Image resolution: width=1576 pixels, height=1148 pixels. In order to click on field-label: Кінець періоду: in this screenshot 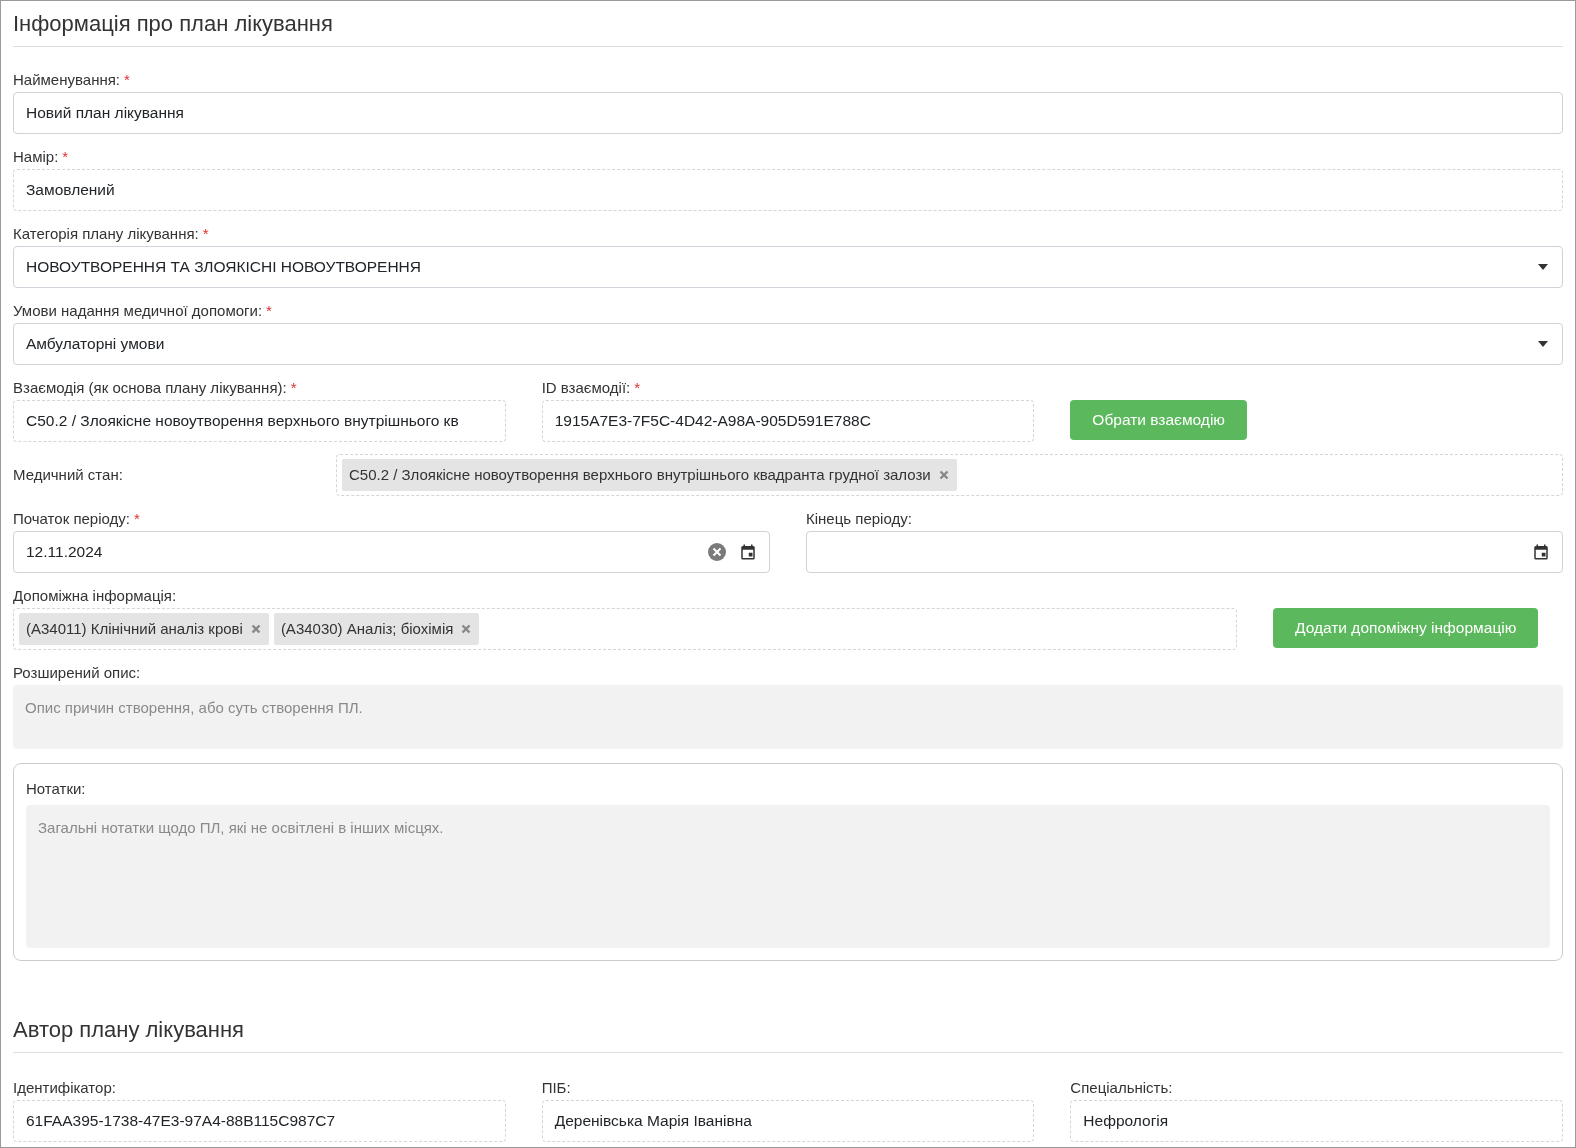, I will do `click(859, 518)`.